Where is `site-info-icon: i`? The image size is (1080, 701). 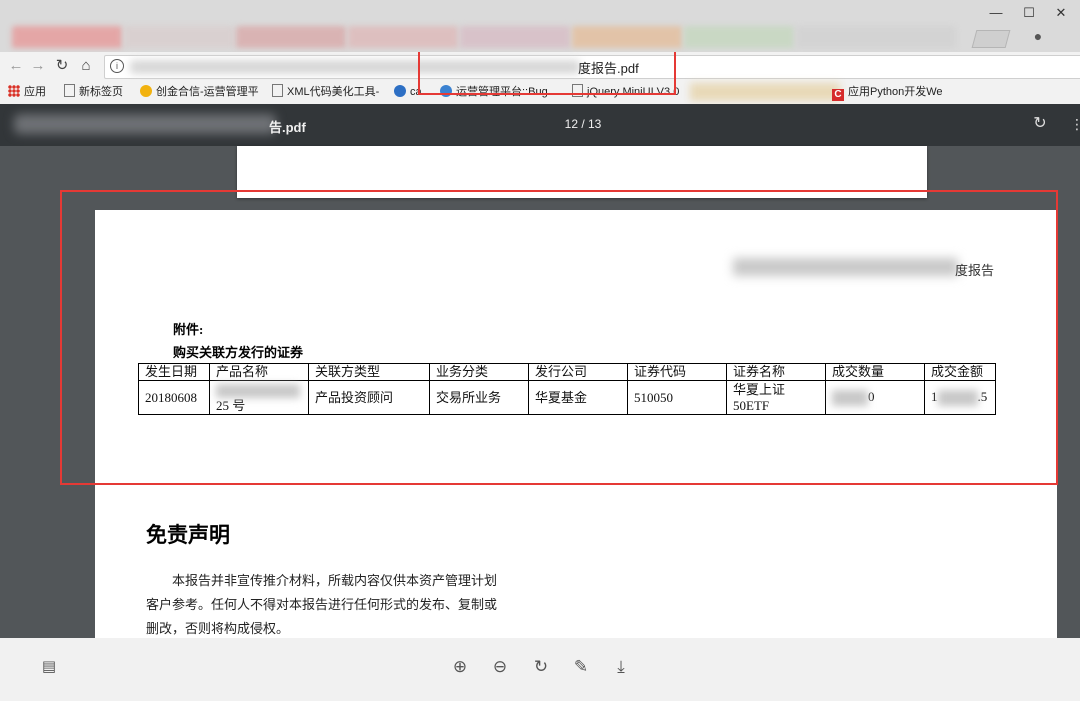 site-info-icon: i is located at coordinates (117, 66).